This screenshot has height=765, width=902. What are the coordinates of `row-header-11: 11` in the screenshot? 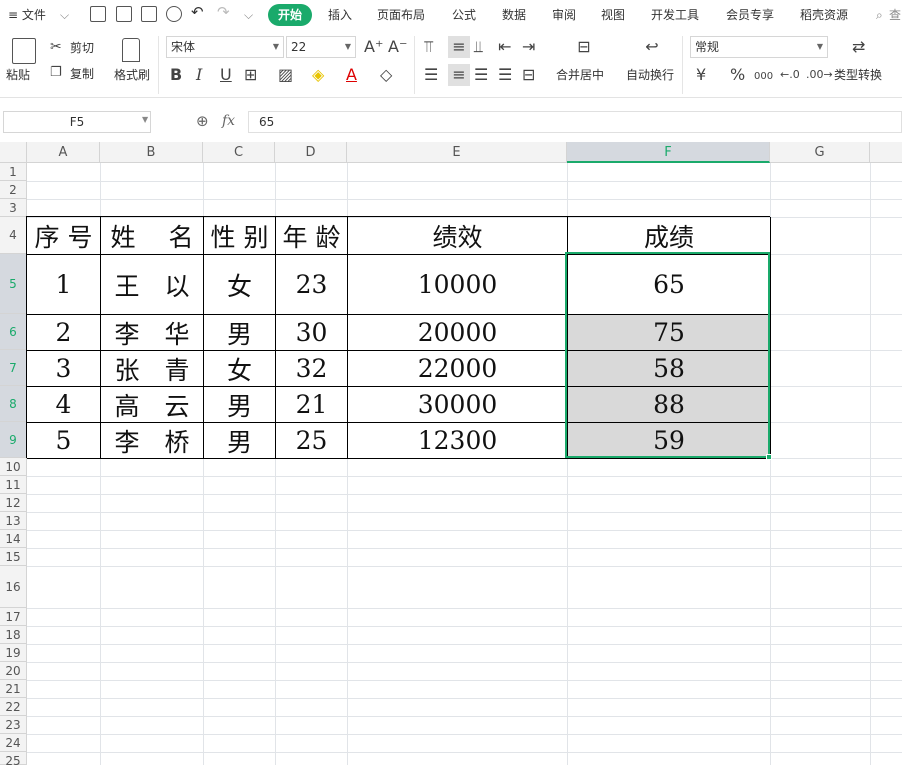 It's located at (13, 485).